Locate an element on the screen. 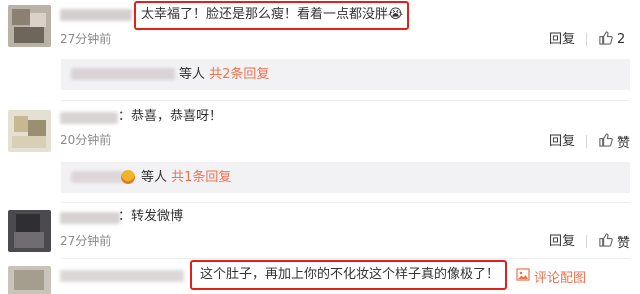 The width and height of the screenshot is (640, 294). crown-emoji-icon is located at coordinates (128, 177).